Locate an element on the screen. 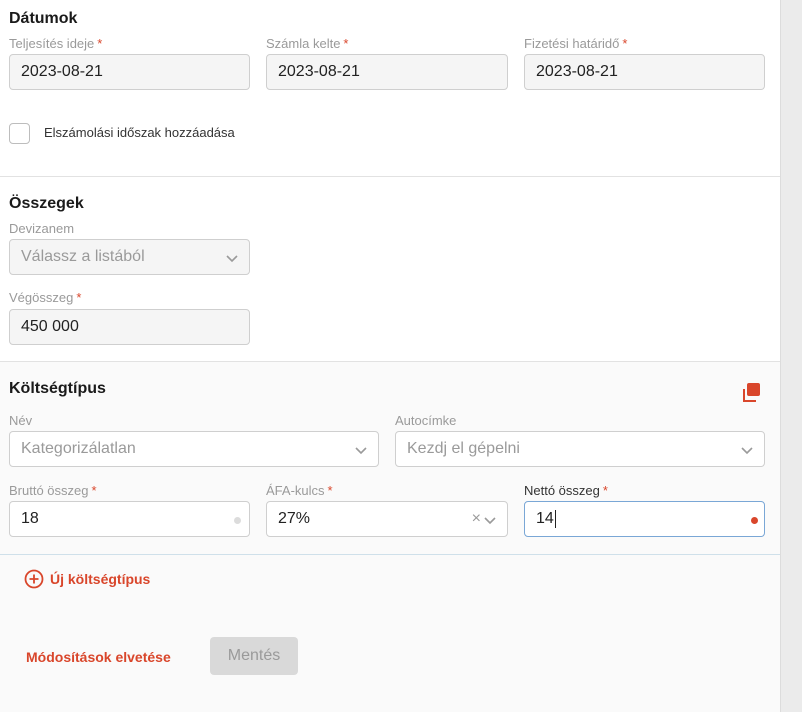 This screenshot has width=802, height=712. due-date-field: 2023-08-21 is located at coordinates (644, 72).